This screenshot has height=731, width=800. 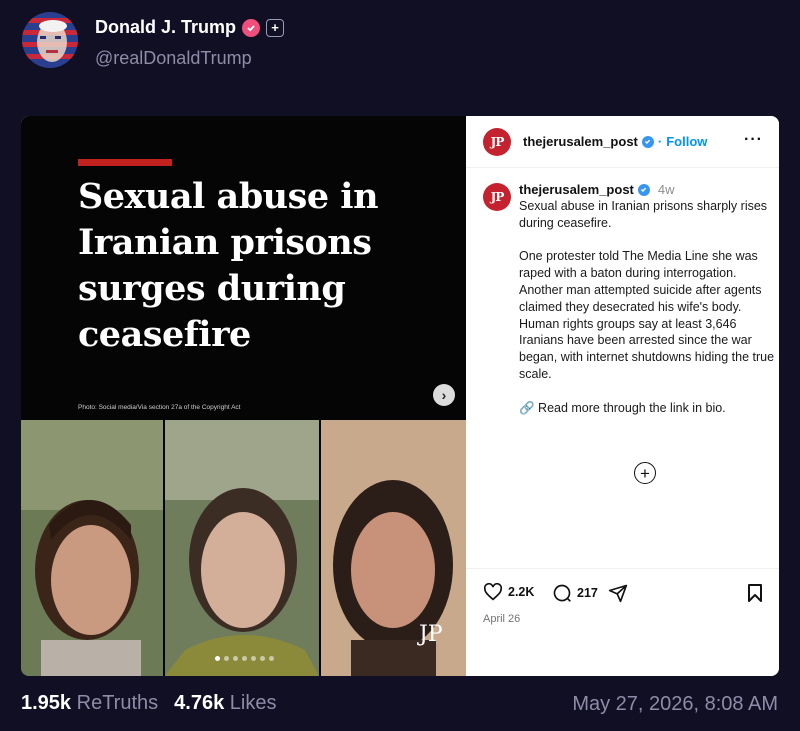 I want to click on follow-button: Follow, so click(x=686, y=141).